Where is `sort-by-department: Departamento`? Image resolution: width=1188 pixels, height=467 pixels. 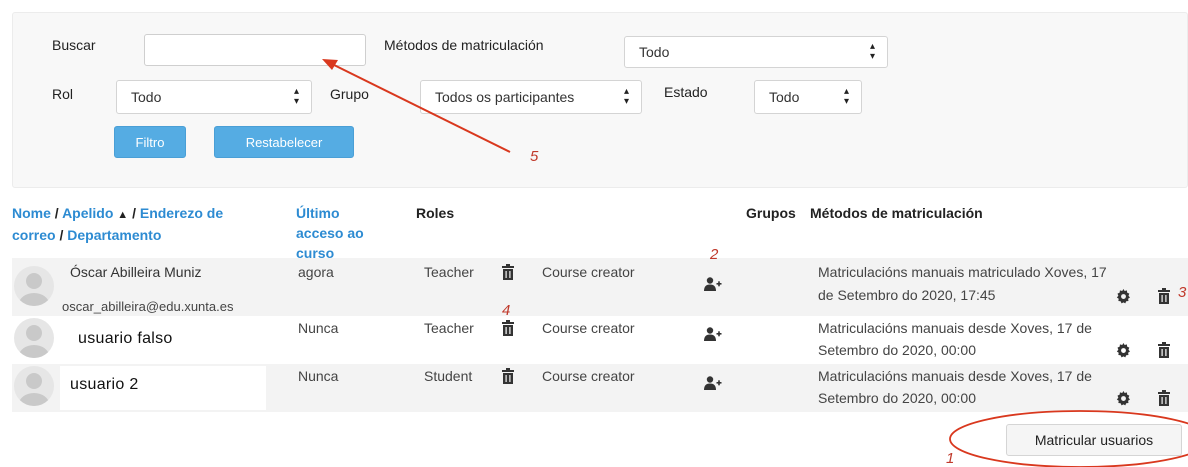
sort-by-department: Departamento is located at coordinates (114, 235).